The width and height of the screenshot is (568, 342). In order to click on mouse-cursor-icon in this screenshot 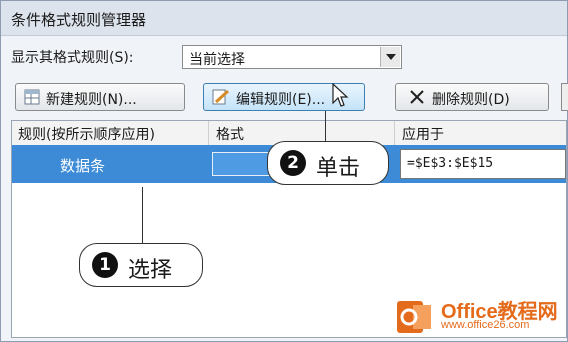, I will do `click(340, 95)`.